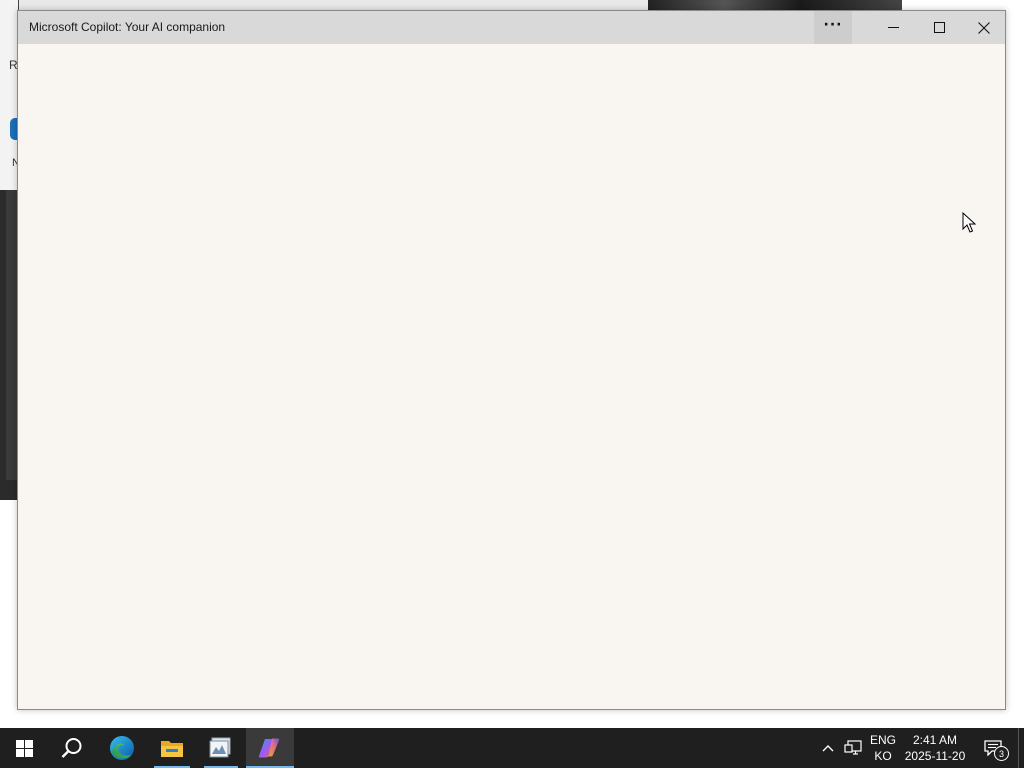  I want to click on search-button, so click(72, 748).